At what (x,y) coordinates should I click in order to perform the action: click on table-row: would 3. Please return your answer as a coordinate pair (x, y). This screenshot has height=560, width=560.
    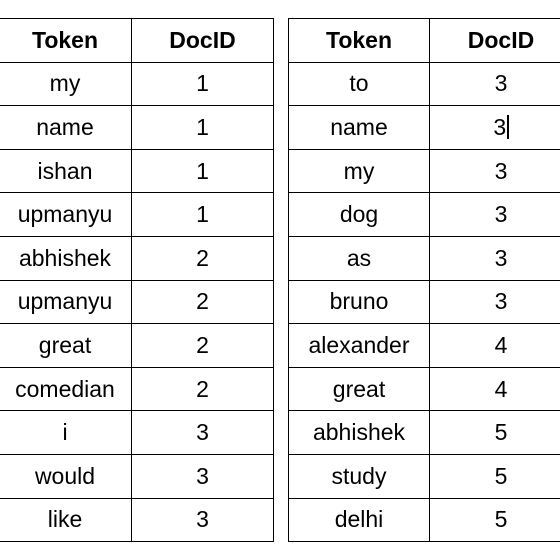
    Looking at the image, I should click on (137, 476).